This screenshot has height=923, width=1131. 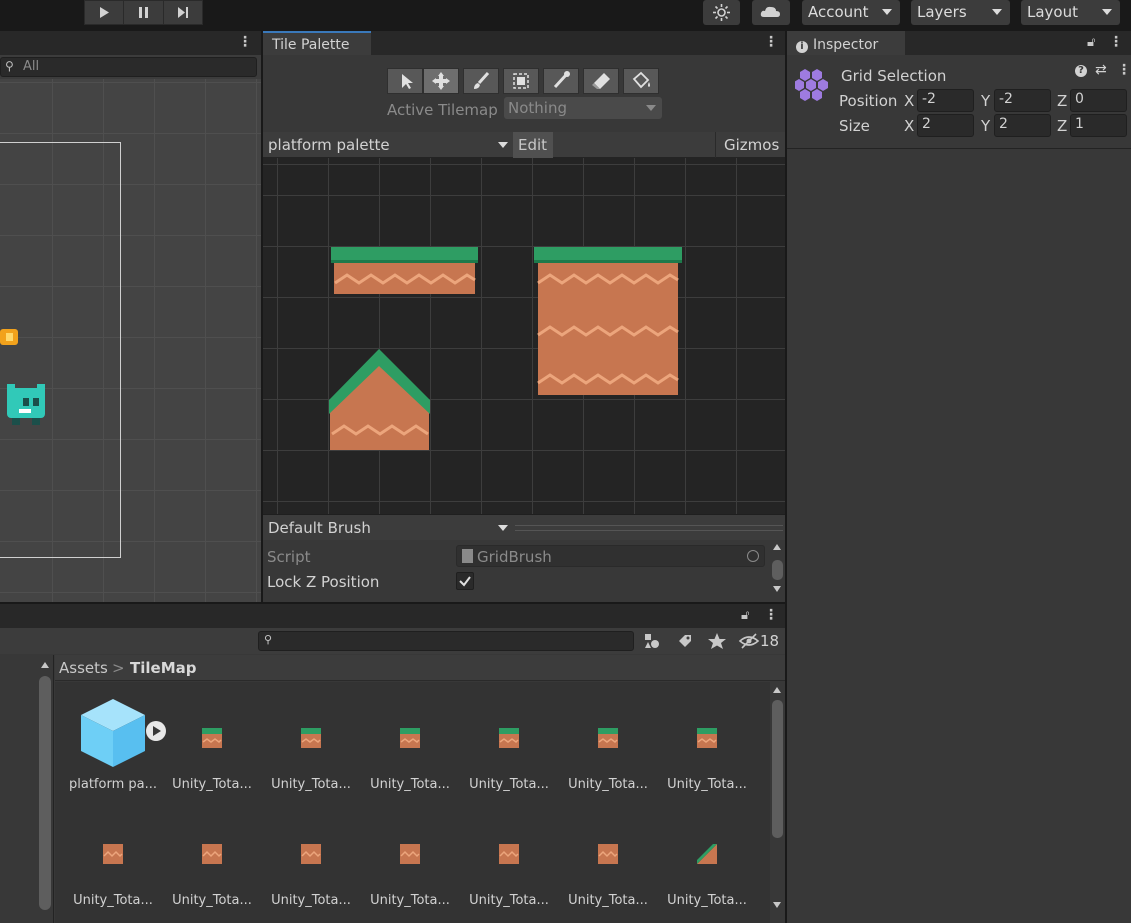 I want to click on component-menu-kebab: ⋮, so click(x=1124, y=70).